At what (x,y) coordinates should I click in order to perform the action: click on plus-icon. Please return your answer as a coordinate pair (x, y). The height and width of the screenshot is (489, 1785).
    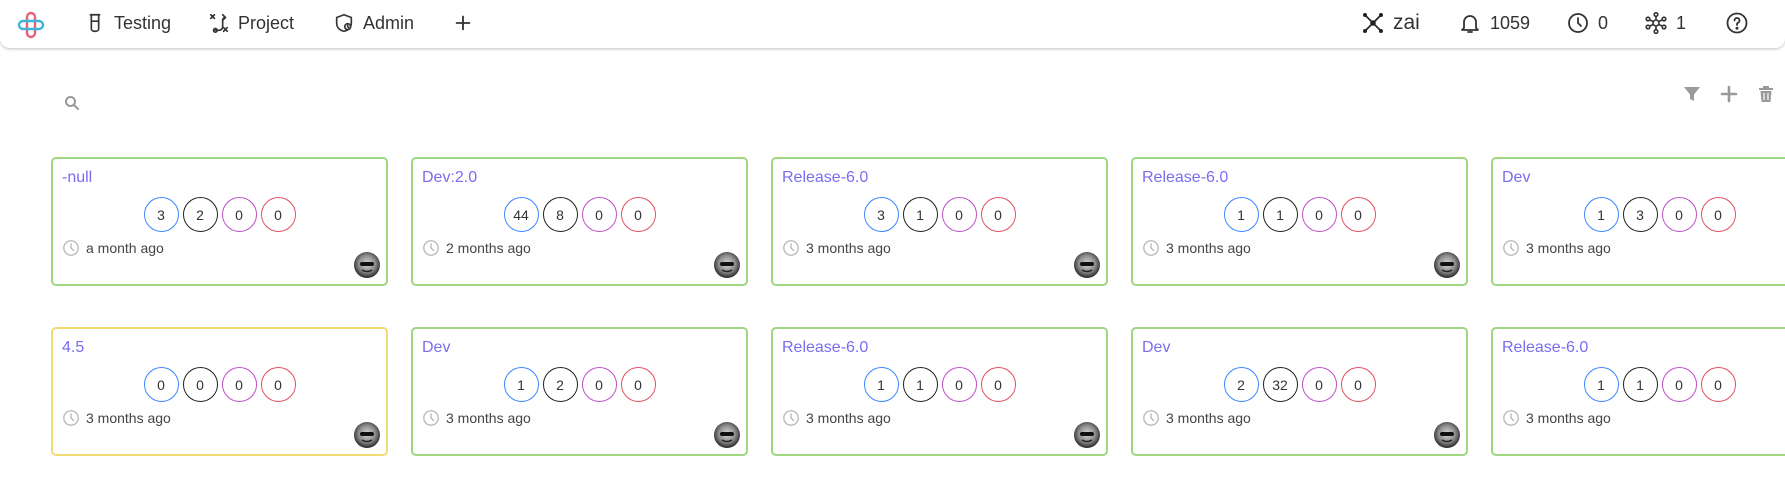
    Looking at the image, I should click on (1729, 94).